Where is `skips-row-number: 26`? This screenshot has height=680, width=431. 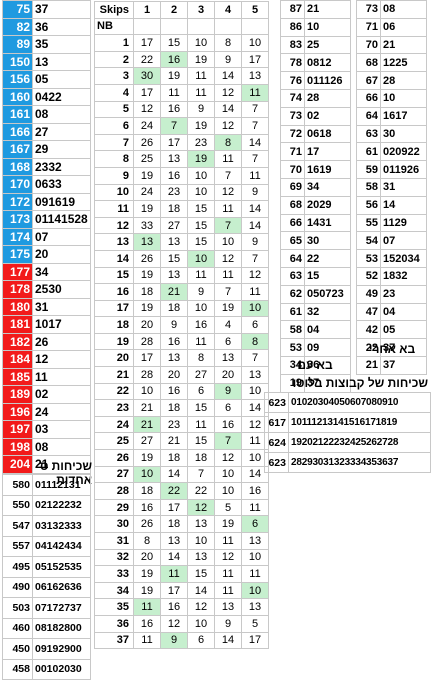
skips-row-number: 26 is located at coordinates (114, 458).